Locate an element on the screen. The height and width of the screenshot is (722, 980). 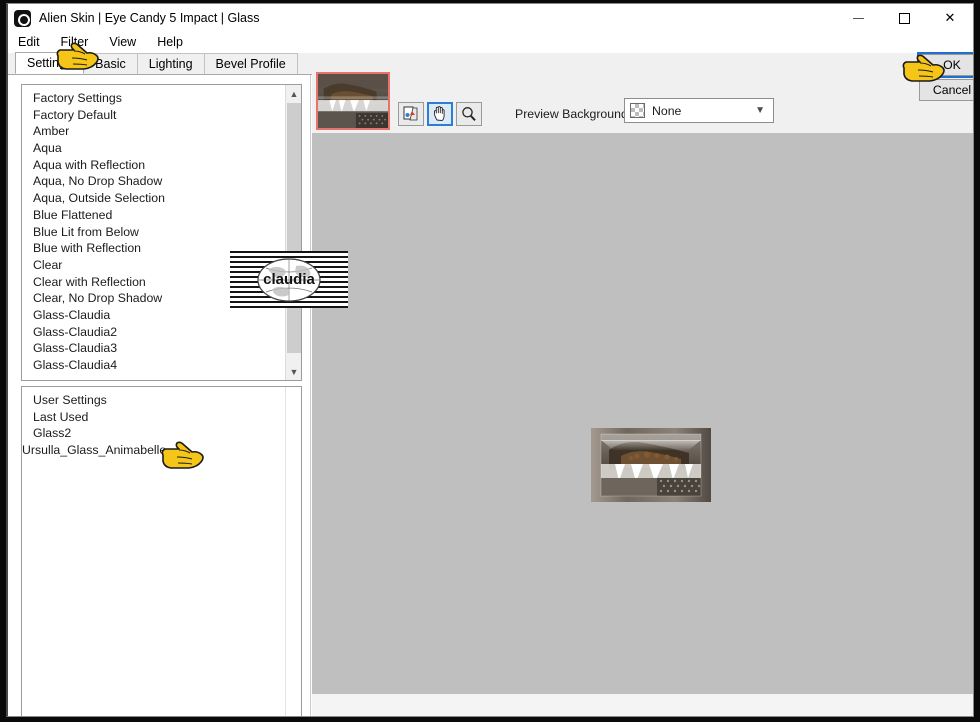
claudia-watermark: claudia is located at coordinates (289, 279).